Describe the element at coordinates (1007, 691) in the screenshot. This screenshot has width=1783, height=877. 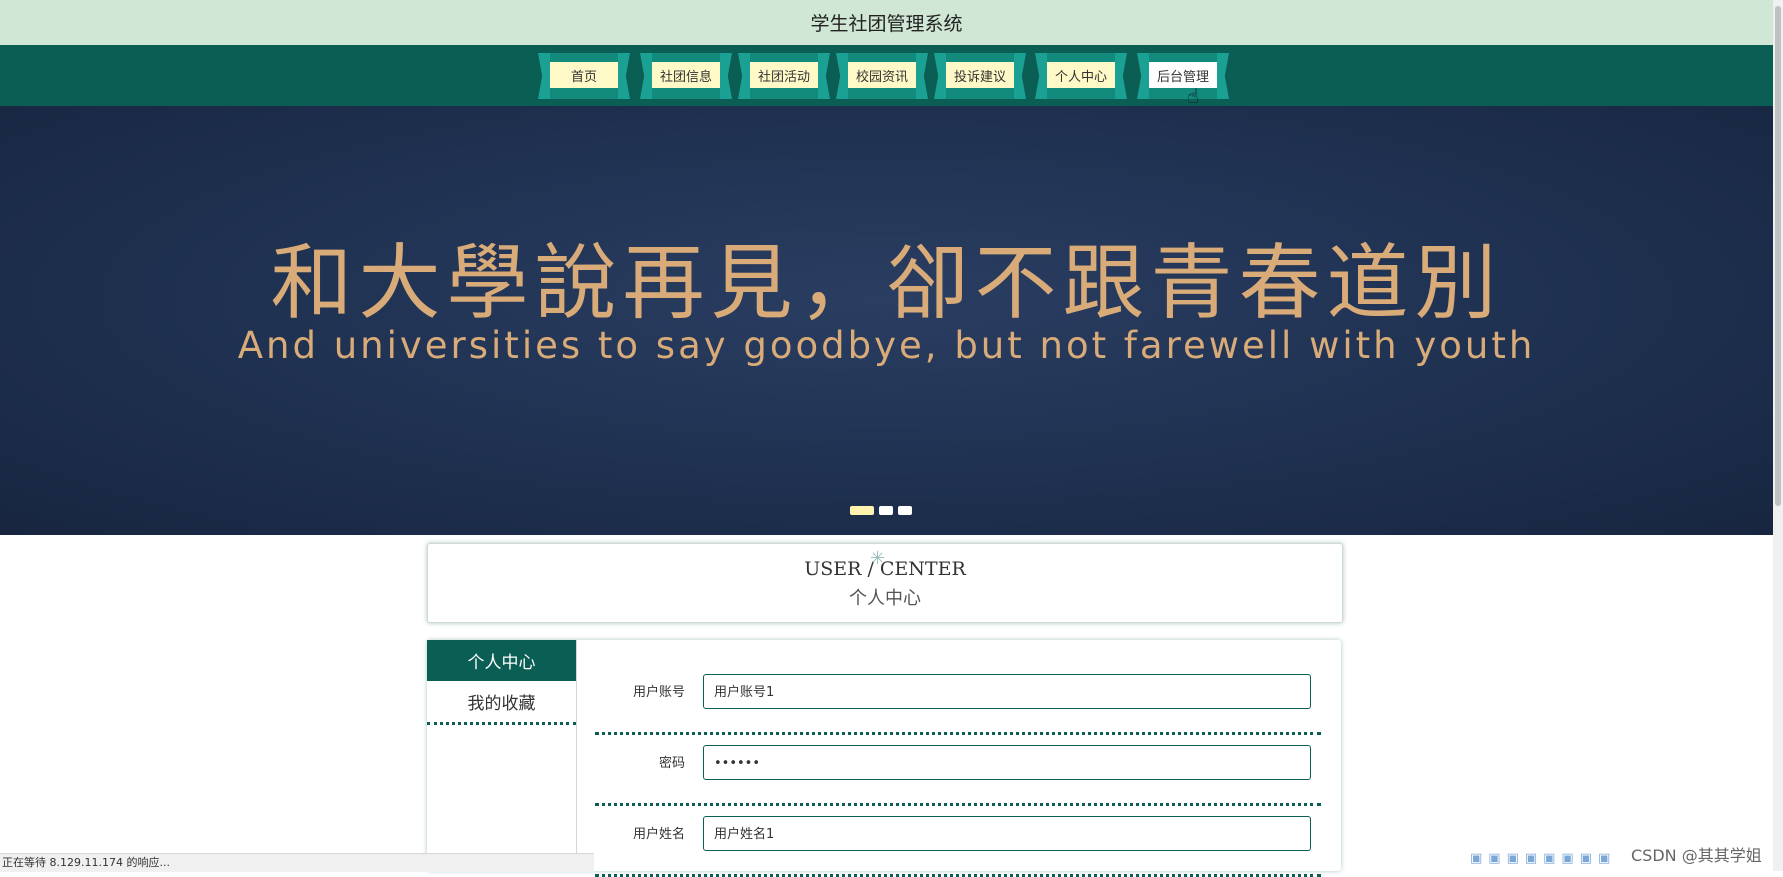
I see `account-input: 用户账号1` at that location.